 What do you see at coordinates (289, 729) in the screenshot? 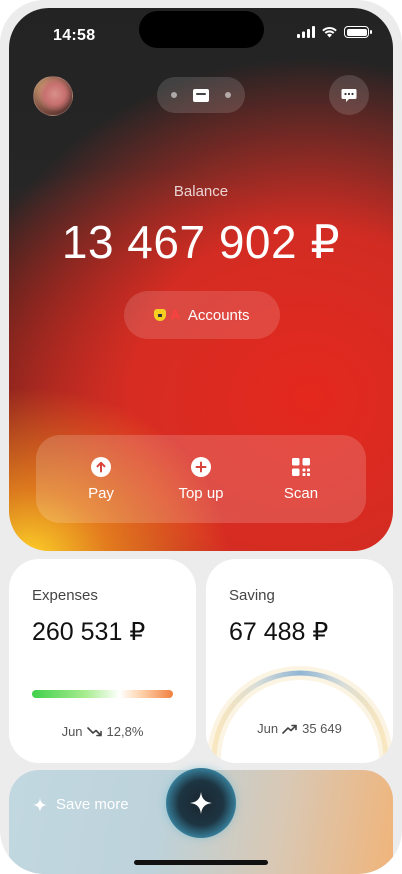
I see `trend-up-icon` at bounding box center [289, 729].